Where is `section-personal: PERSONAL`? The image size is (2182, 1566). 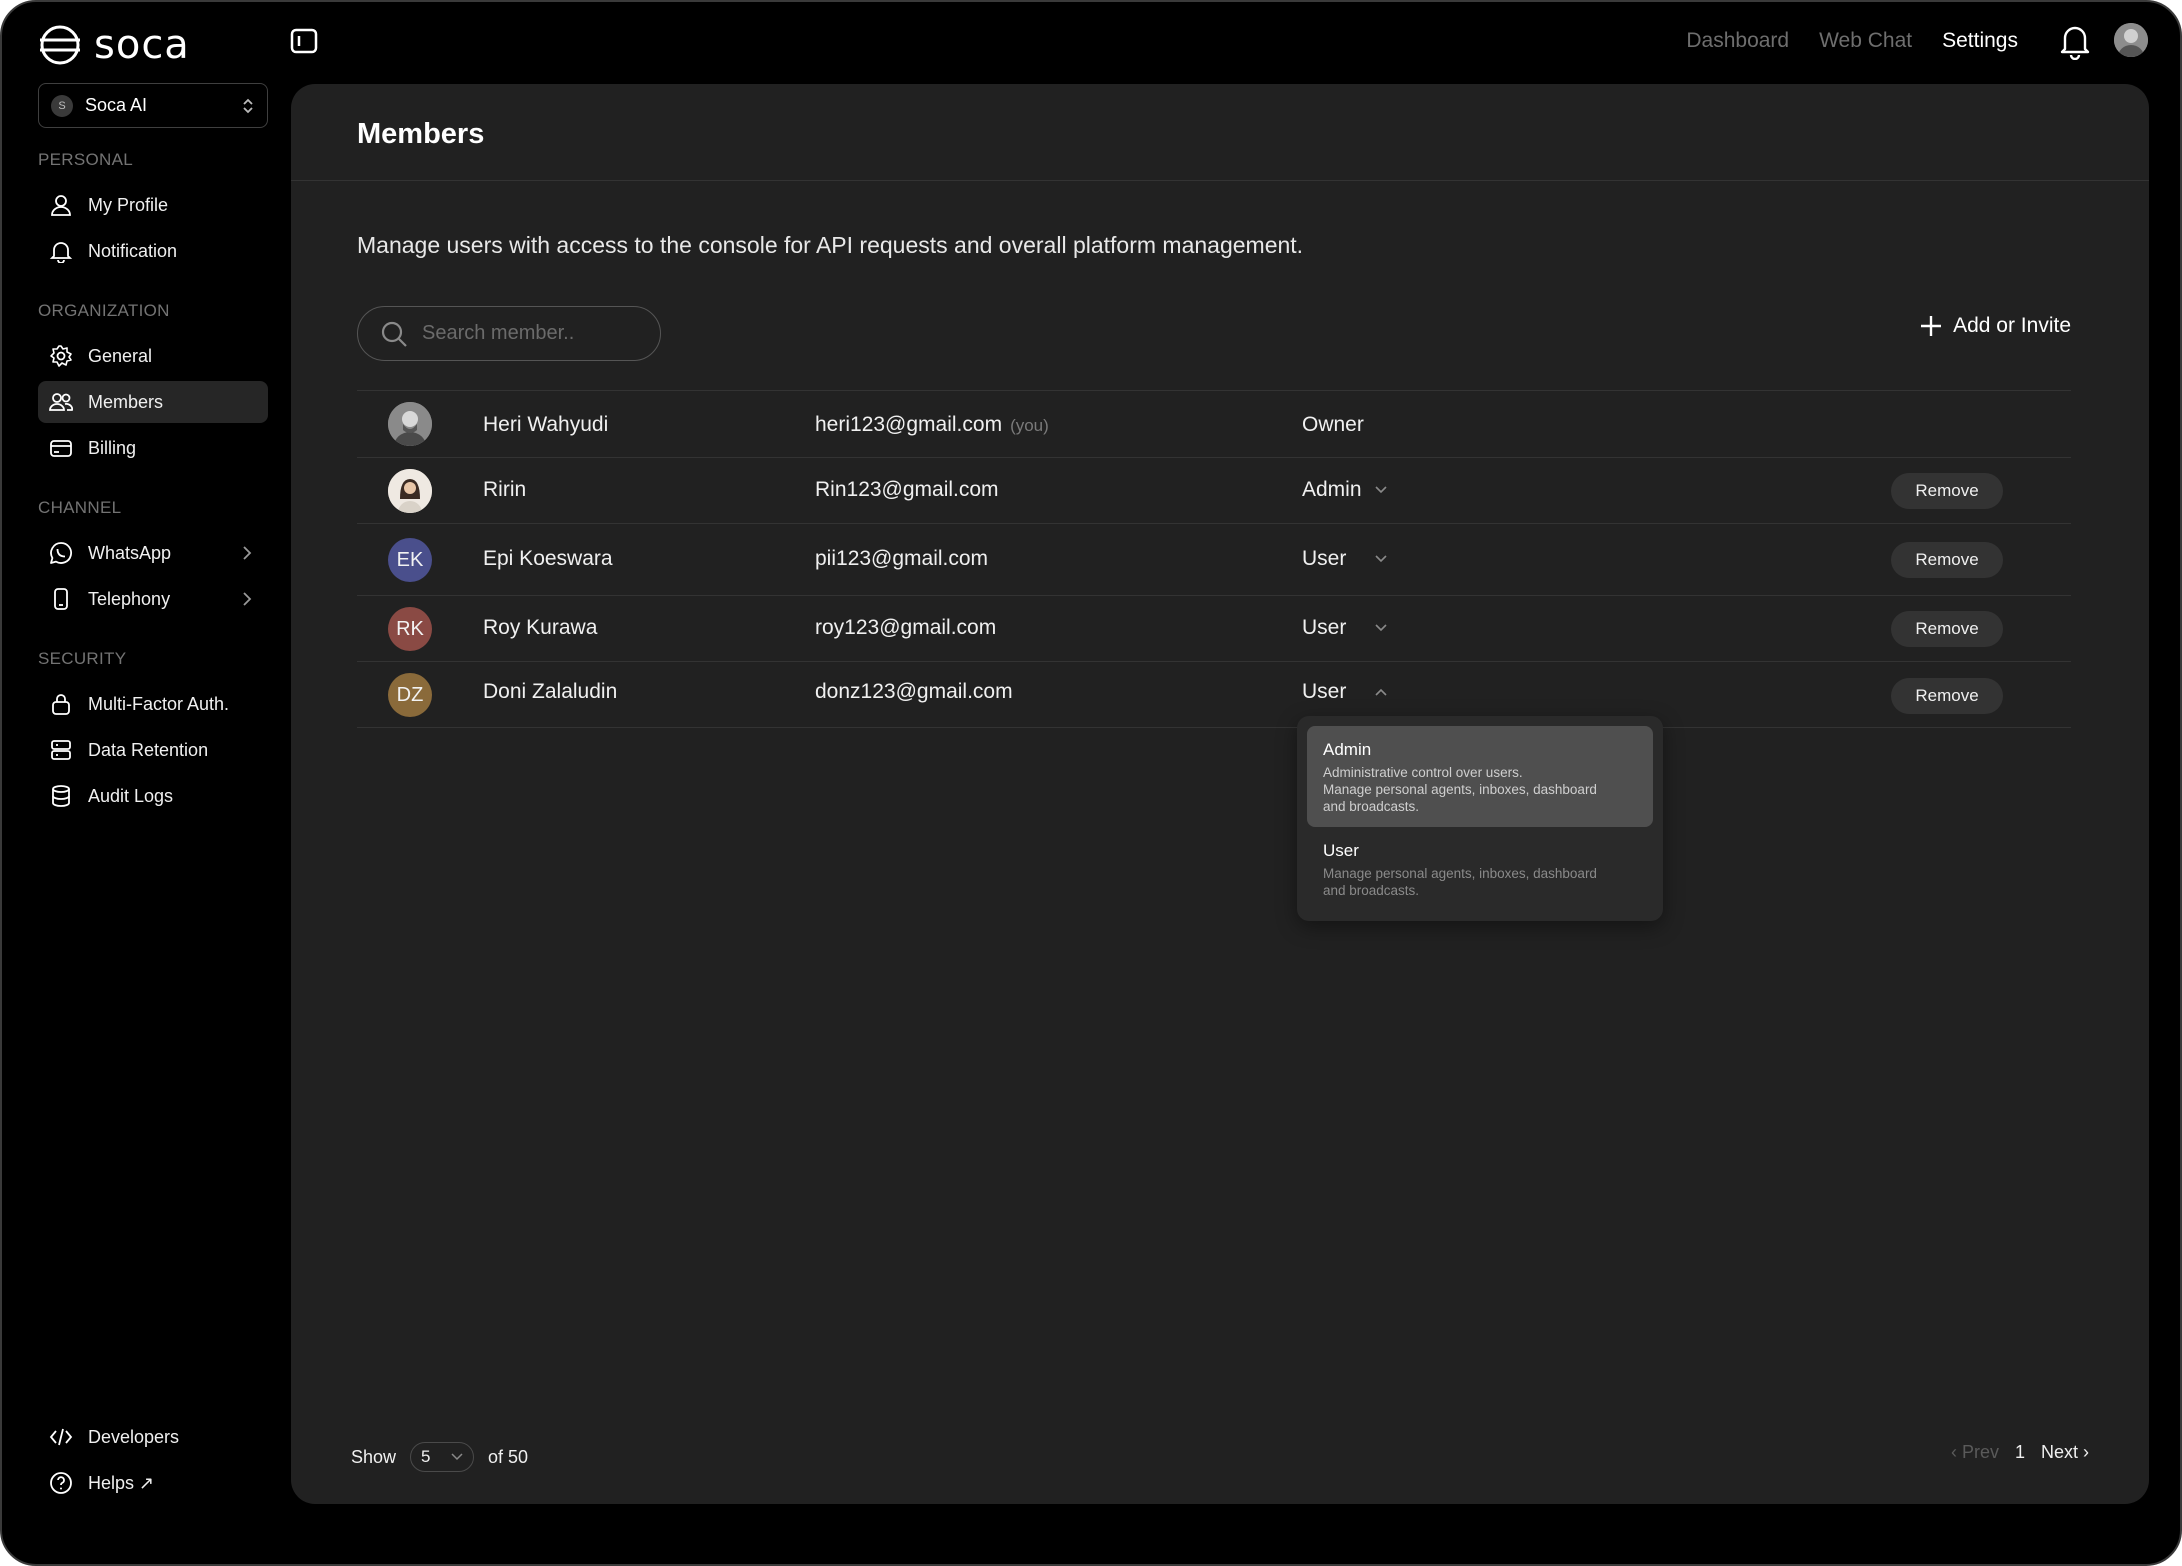
section-personal: PERSONAL is located at coordinates (85, 159).